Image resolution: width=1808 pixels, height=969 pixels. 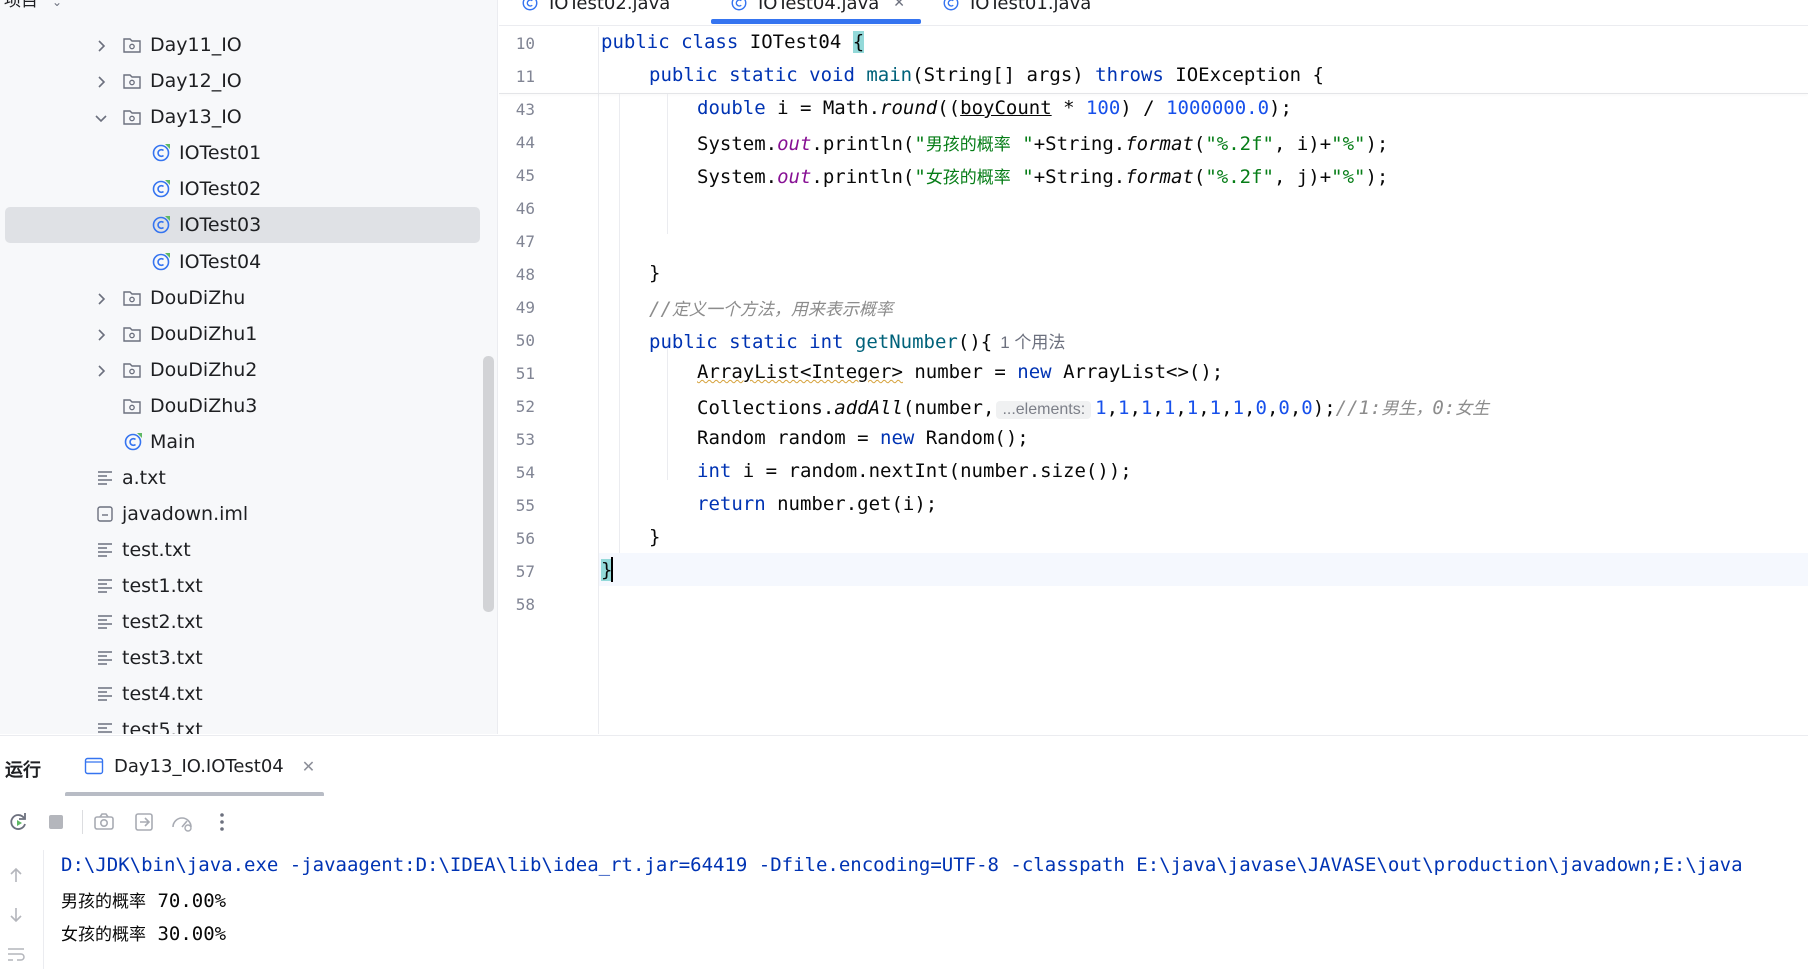 What do you see at coordinates (904, 766) in the screenshot?
I see `run-tool-window-header: 运行 Day13_IO.IOTest04 ✕` at bounding box center [904, 766].